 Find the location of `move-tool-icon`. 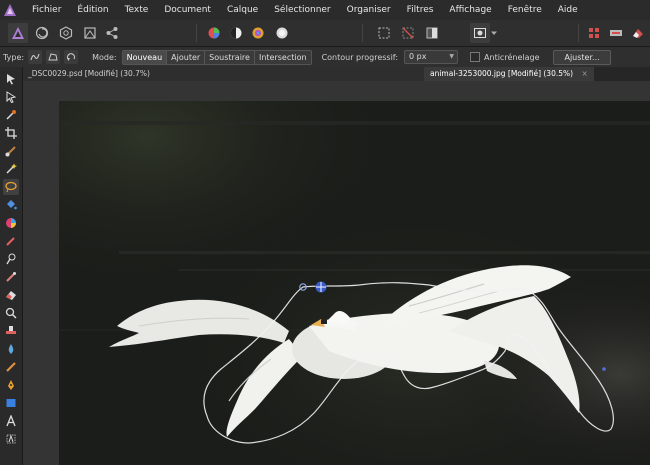

move-tool-icon is located at coordinates (11, 79).